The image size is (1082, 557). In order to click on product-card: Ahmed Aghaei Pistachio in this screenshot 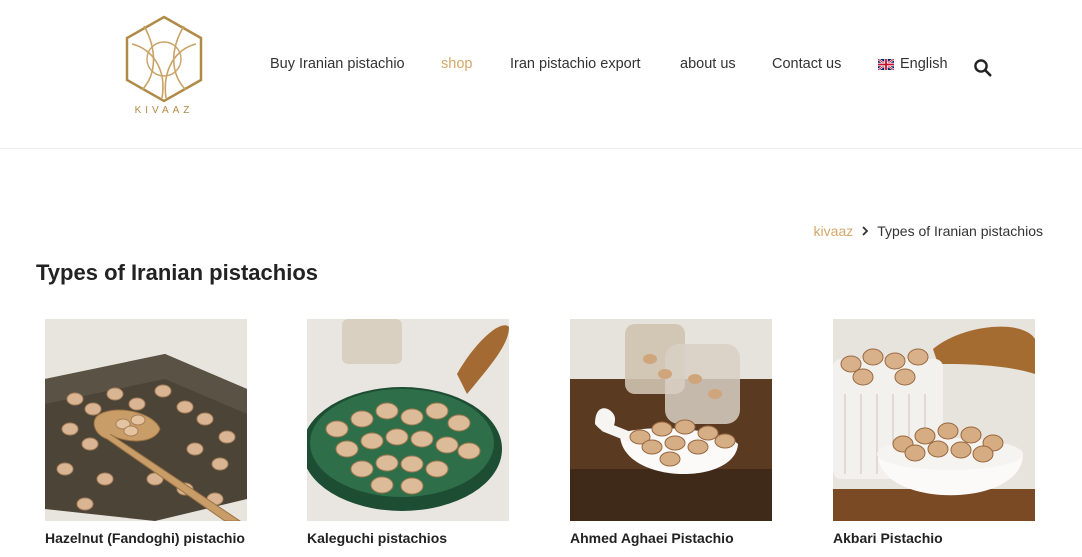, I will do `click(671, 432)`.